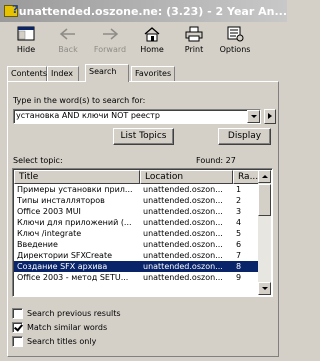 This screenshot has width=320, height=361. What do you see at coordinates (264, 288) in the screenshot?
I see `scroll-down-icon` at bounding box center [264, 288].